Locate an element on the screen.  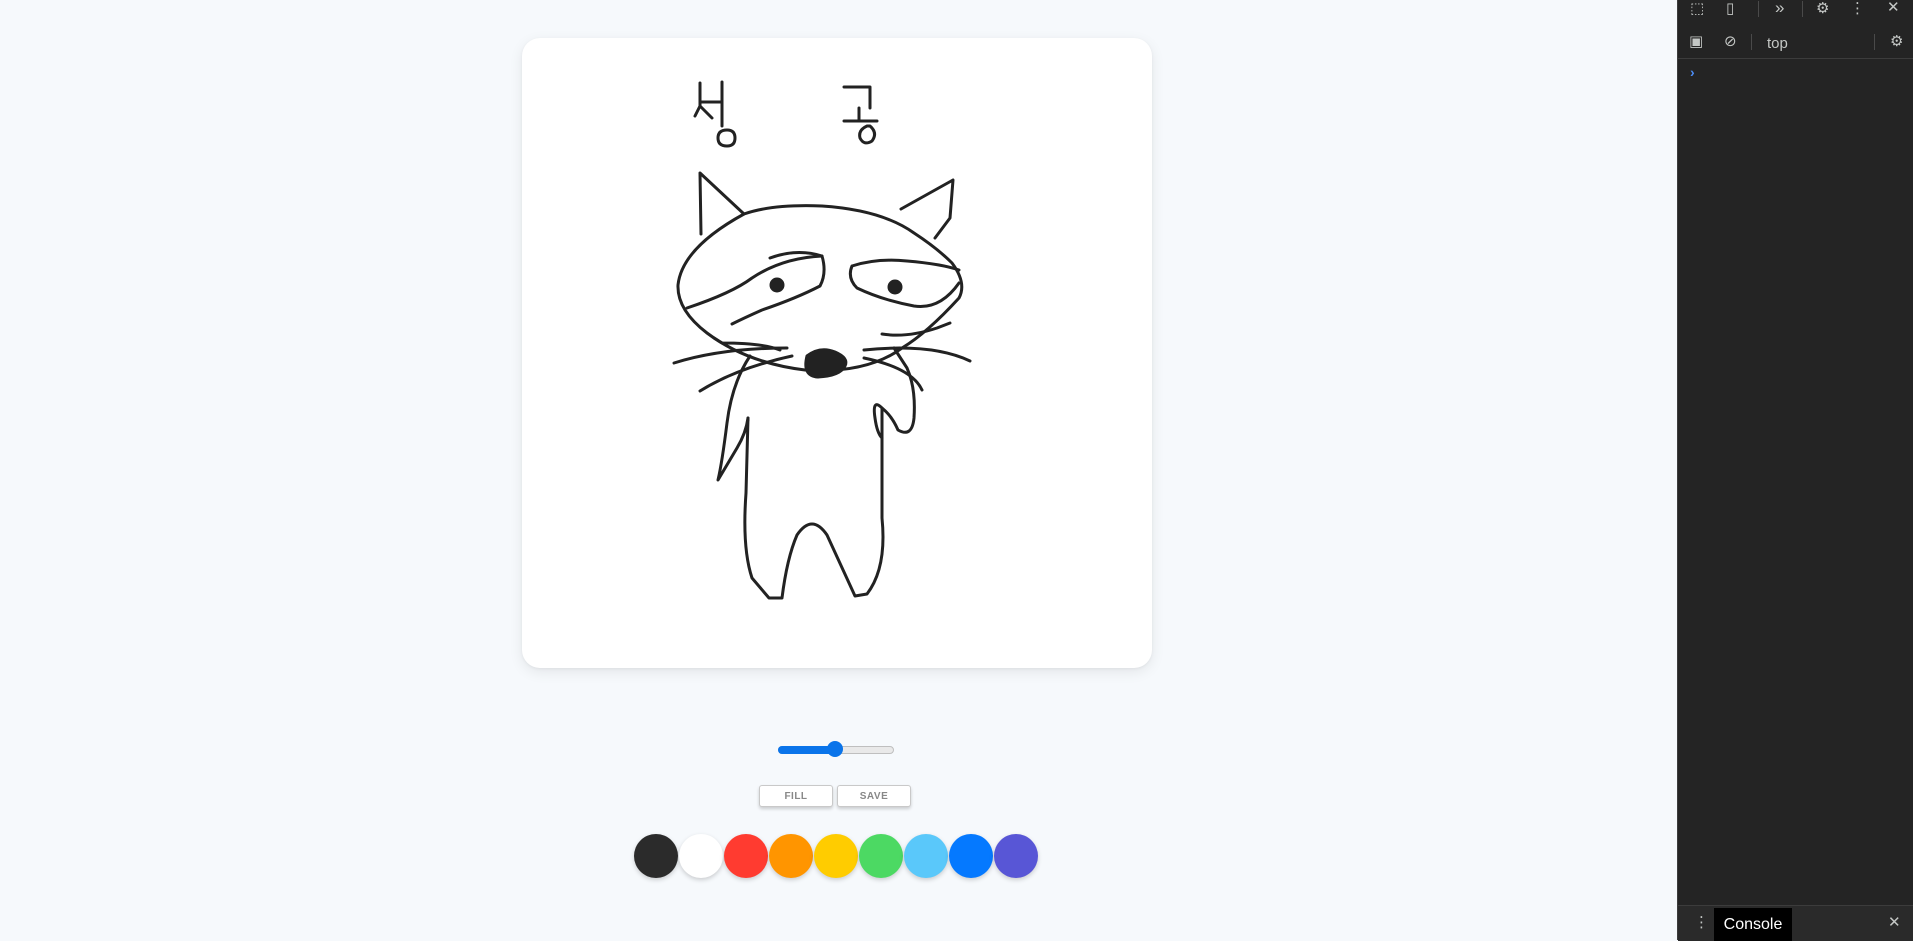
context-selector: top is located at coordinates (1777, 43).